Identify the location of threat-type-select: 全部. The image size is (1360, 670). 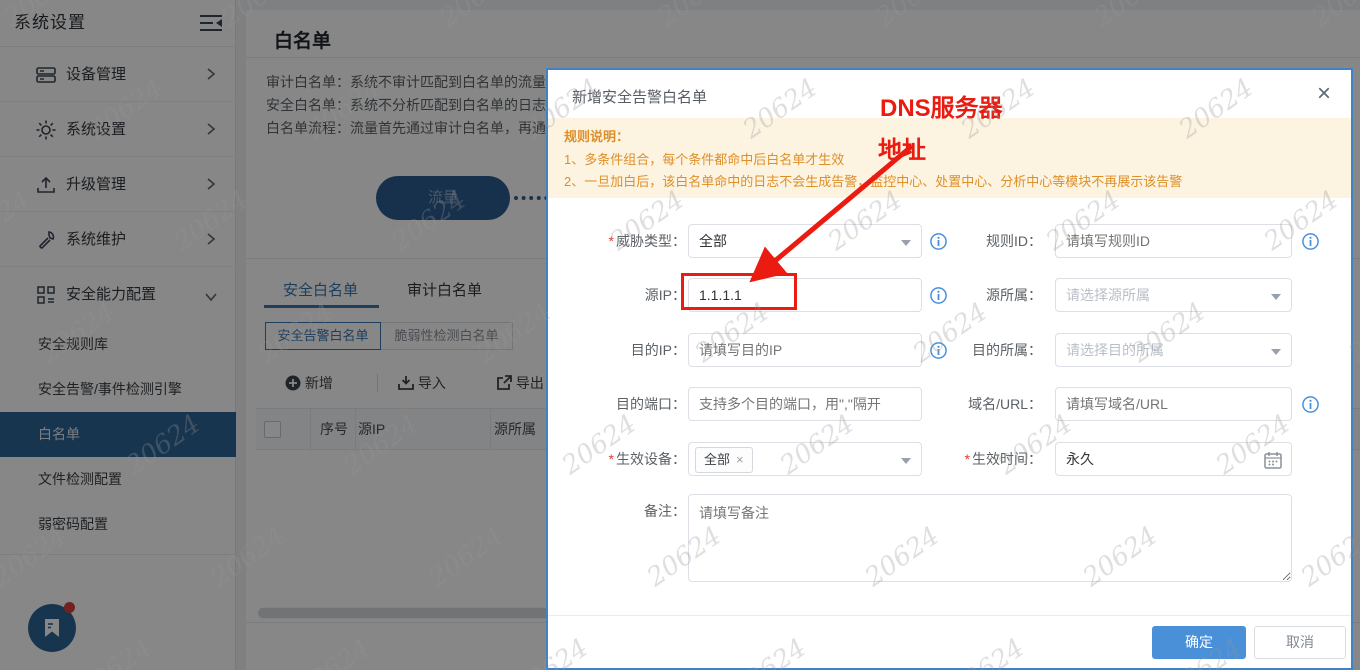
(805, 241).